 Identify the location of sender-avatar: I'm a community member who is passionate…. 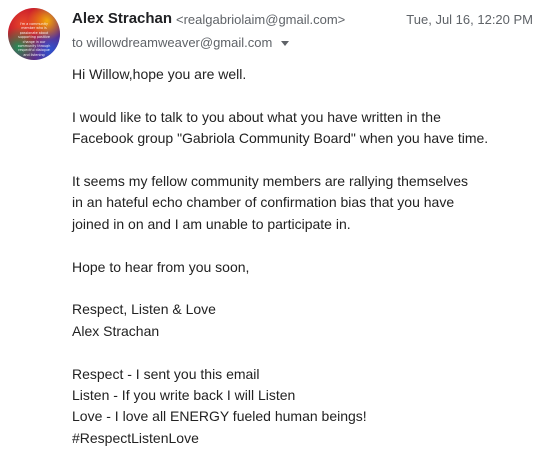
(34, 34).